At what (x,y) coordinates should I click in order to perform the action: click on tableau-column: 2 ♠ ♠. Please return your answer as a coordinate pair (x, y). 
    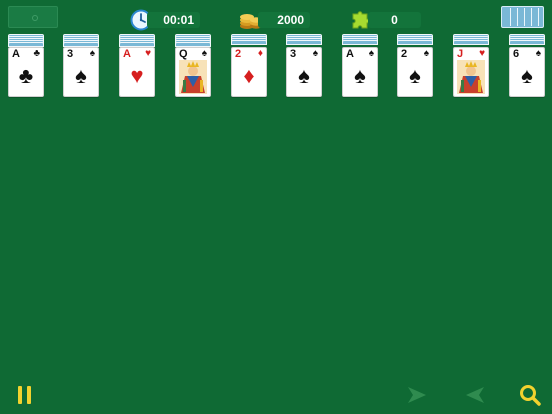
    Looking at the image, I should click on (415, 66).